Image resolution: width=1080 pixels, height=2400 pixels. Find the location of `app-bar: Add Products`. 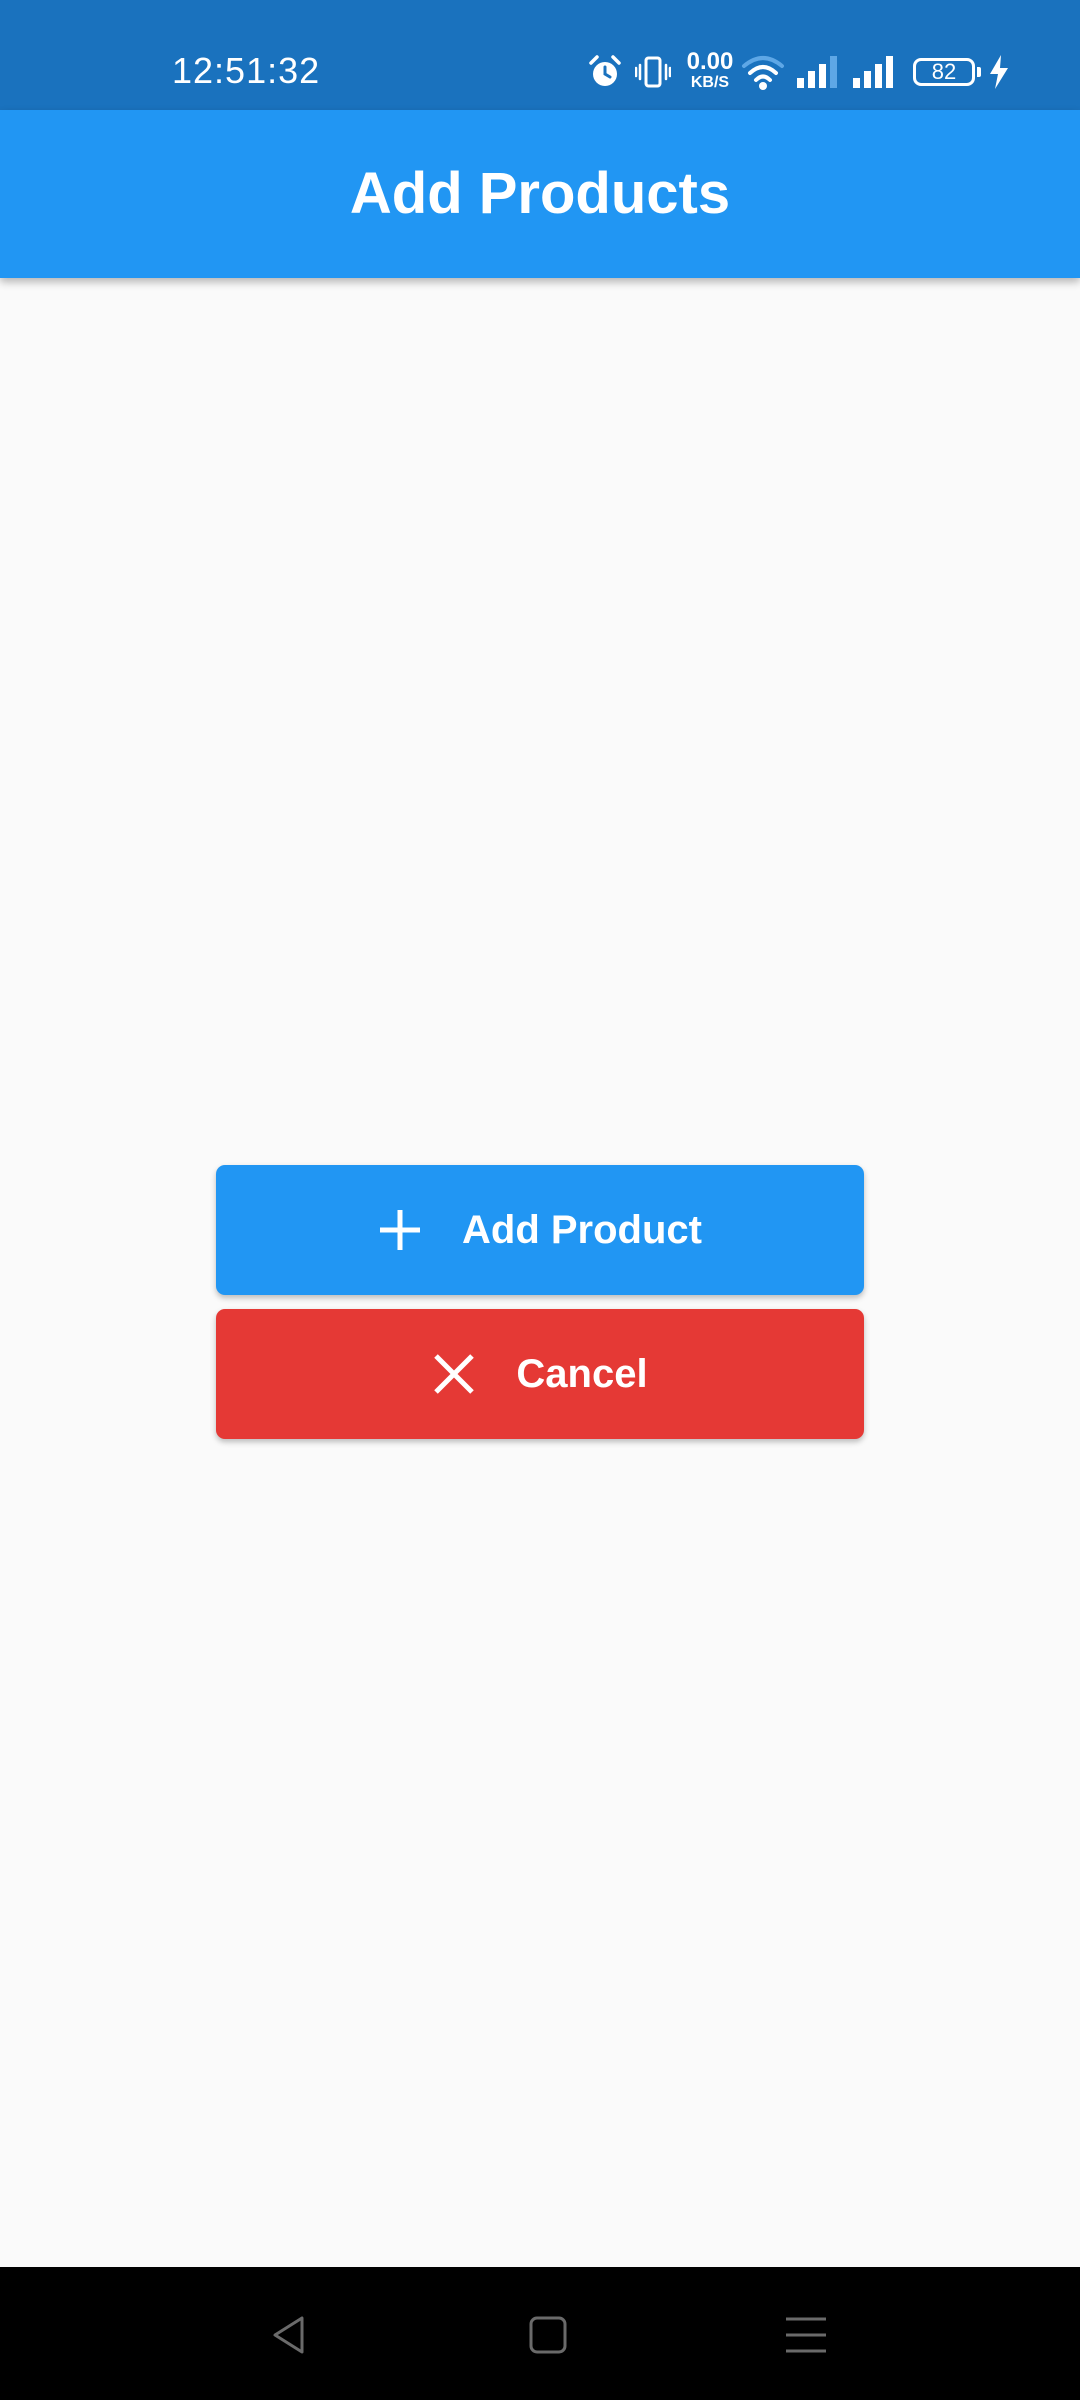

app-bar: Add Products is located at coordinates (540, 194).